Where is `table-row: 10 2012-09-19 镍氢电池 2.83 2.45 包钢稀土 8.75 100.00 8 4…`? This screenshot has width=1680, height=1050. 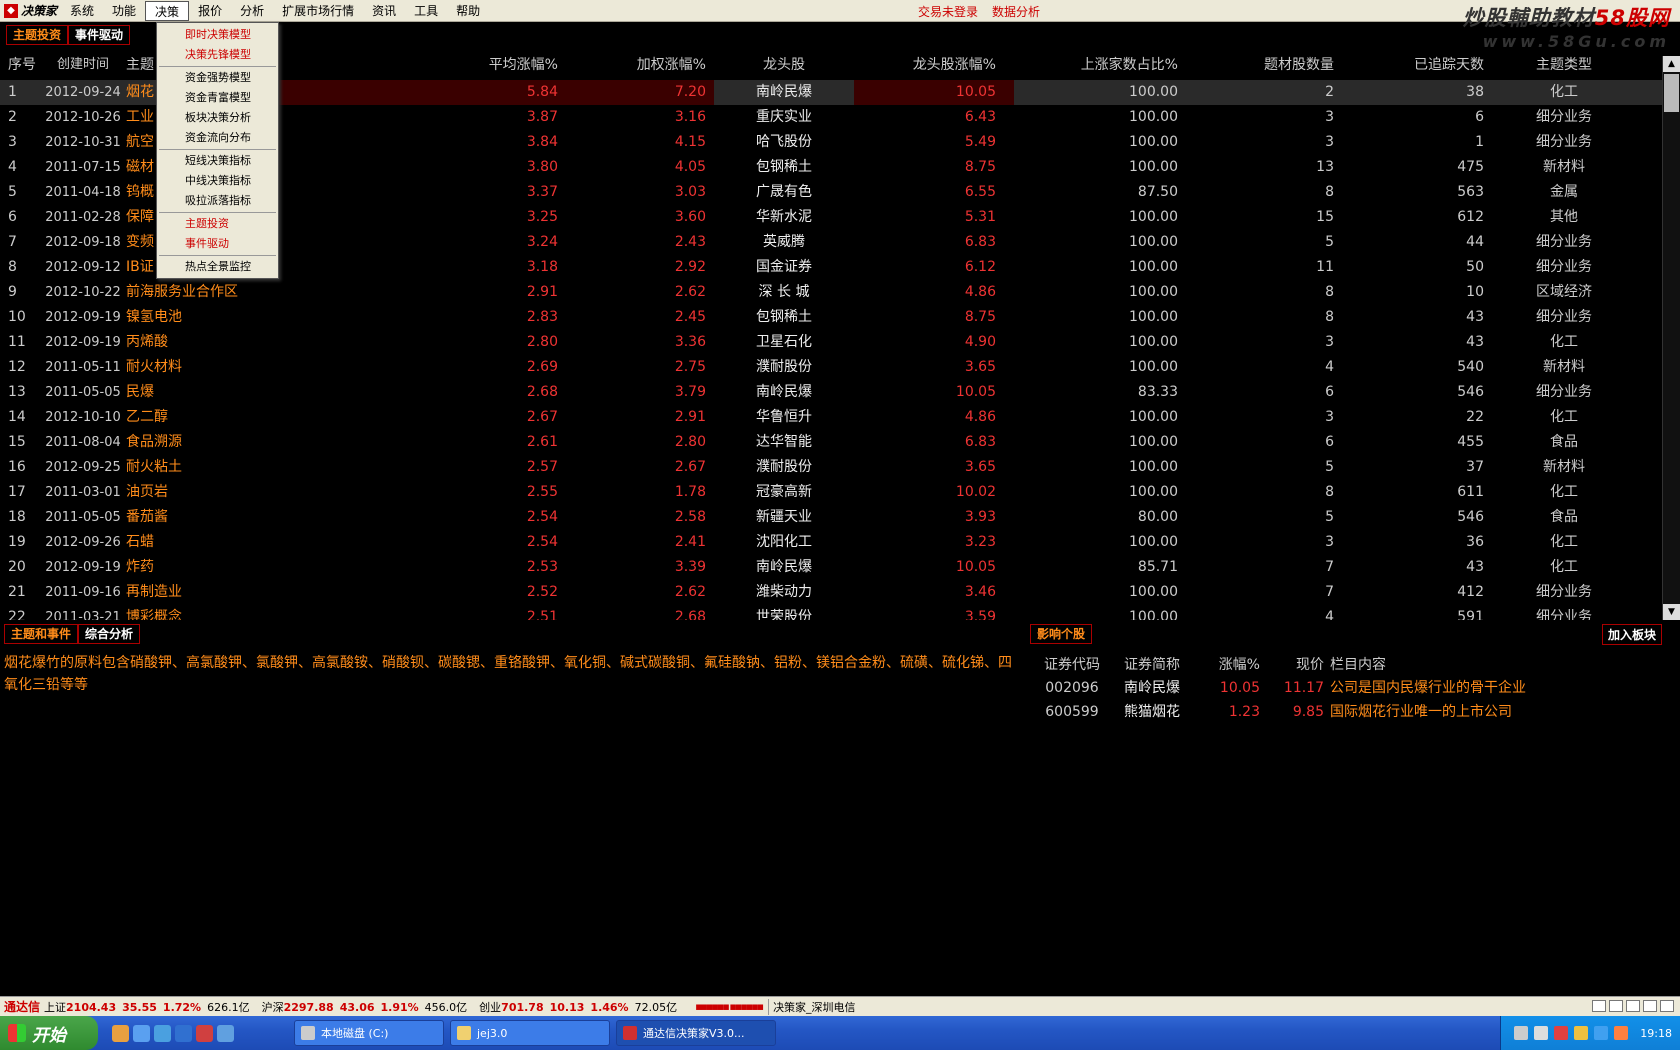 table-row: 10 2012-09-19 镍氢电池 2.83 2.45 包钢稀土 8.75 100.00 8 4… is located at coordinates (833, 317).